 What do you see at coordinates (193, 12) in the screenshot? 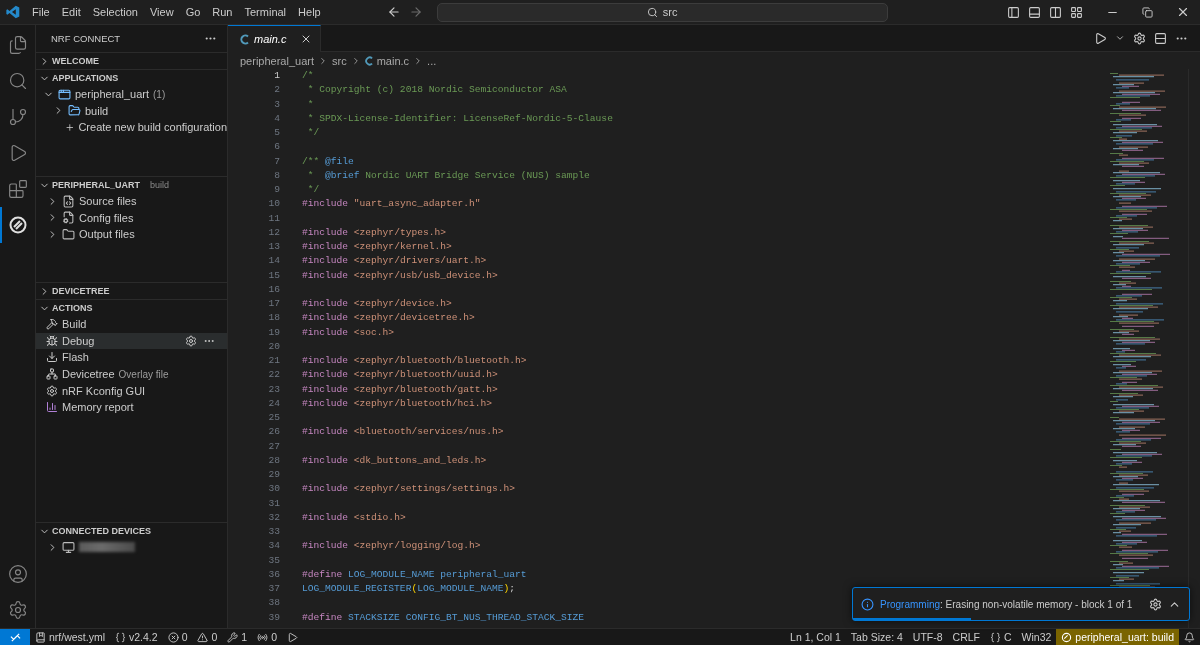
I see `menu-item: Go` at bounding box center [193, 12].